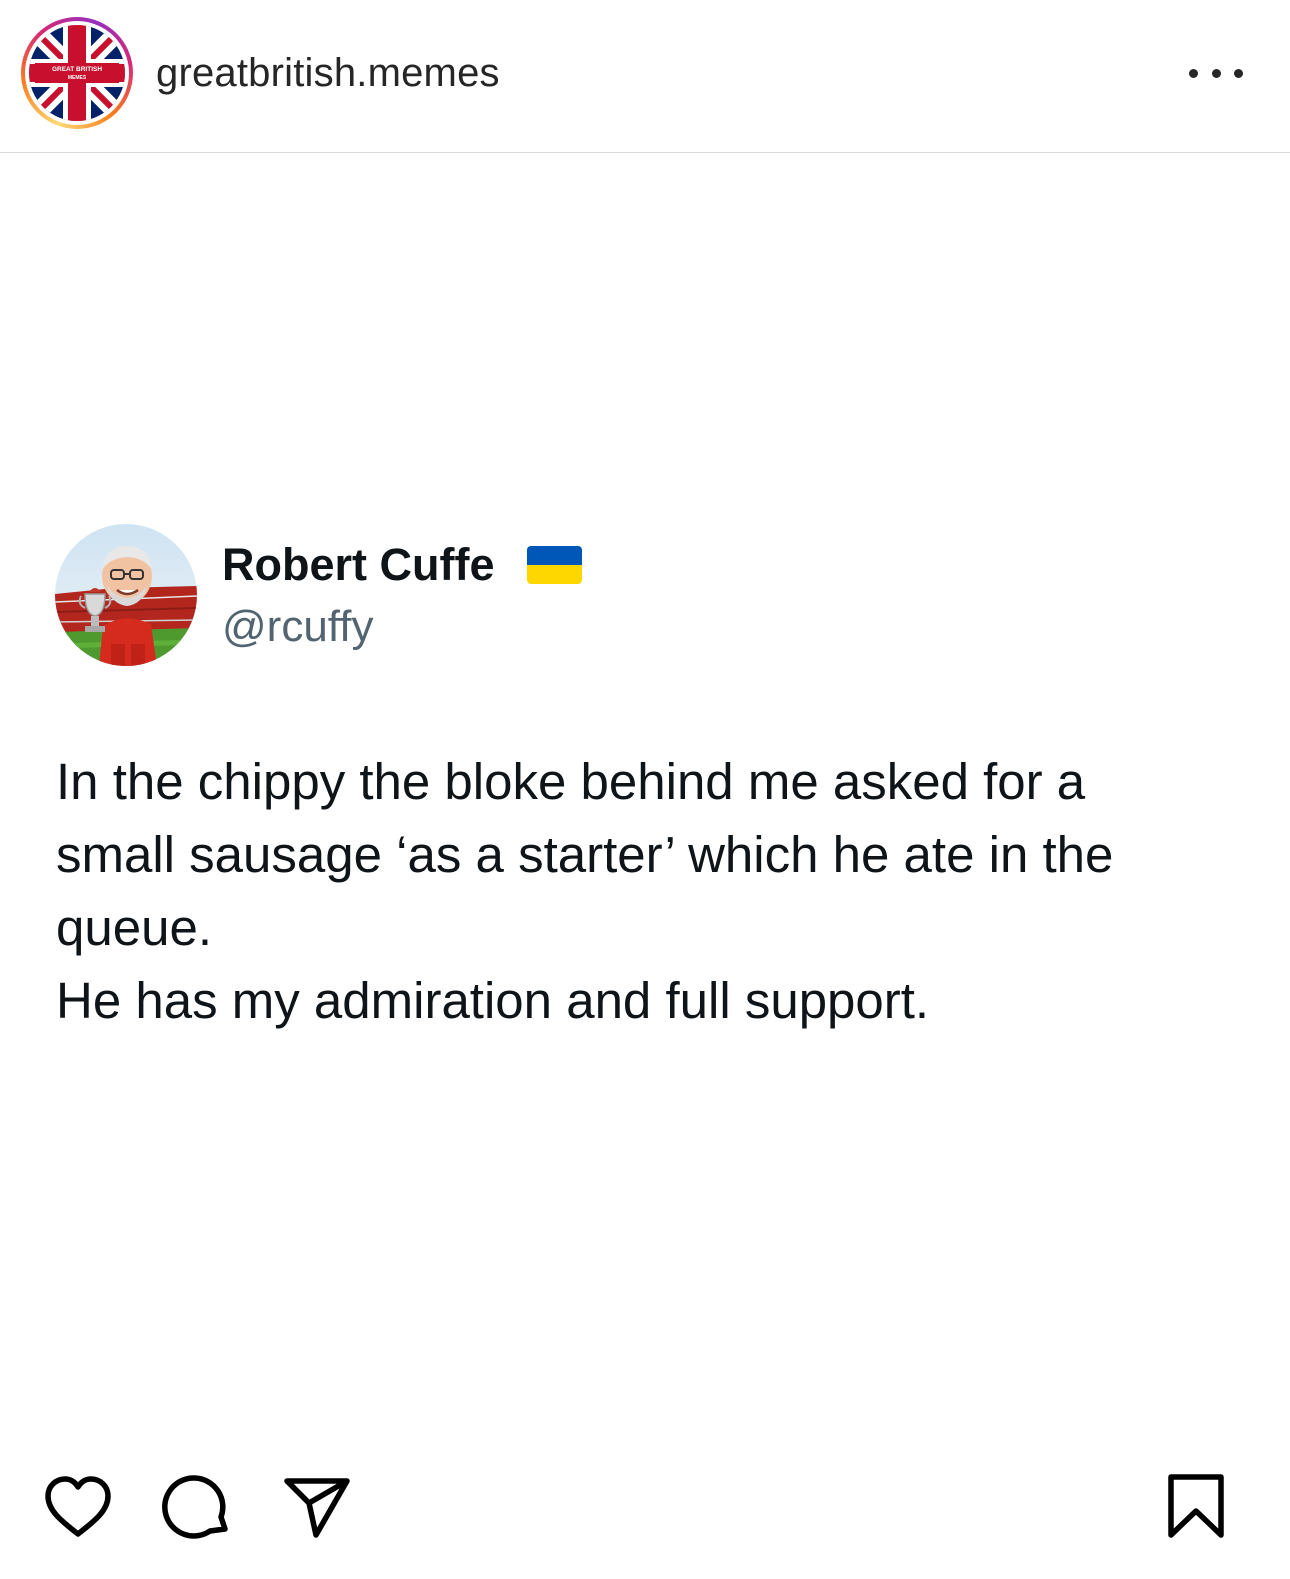  I want to click on flag-blue-stripe, so click(554, 555).